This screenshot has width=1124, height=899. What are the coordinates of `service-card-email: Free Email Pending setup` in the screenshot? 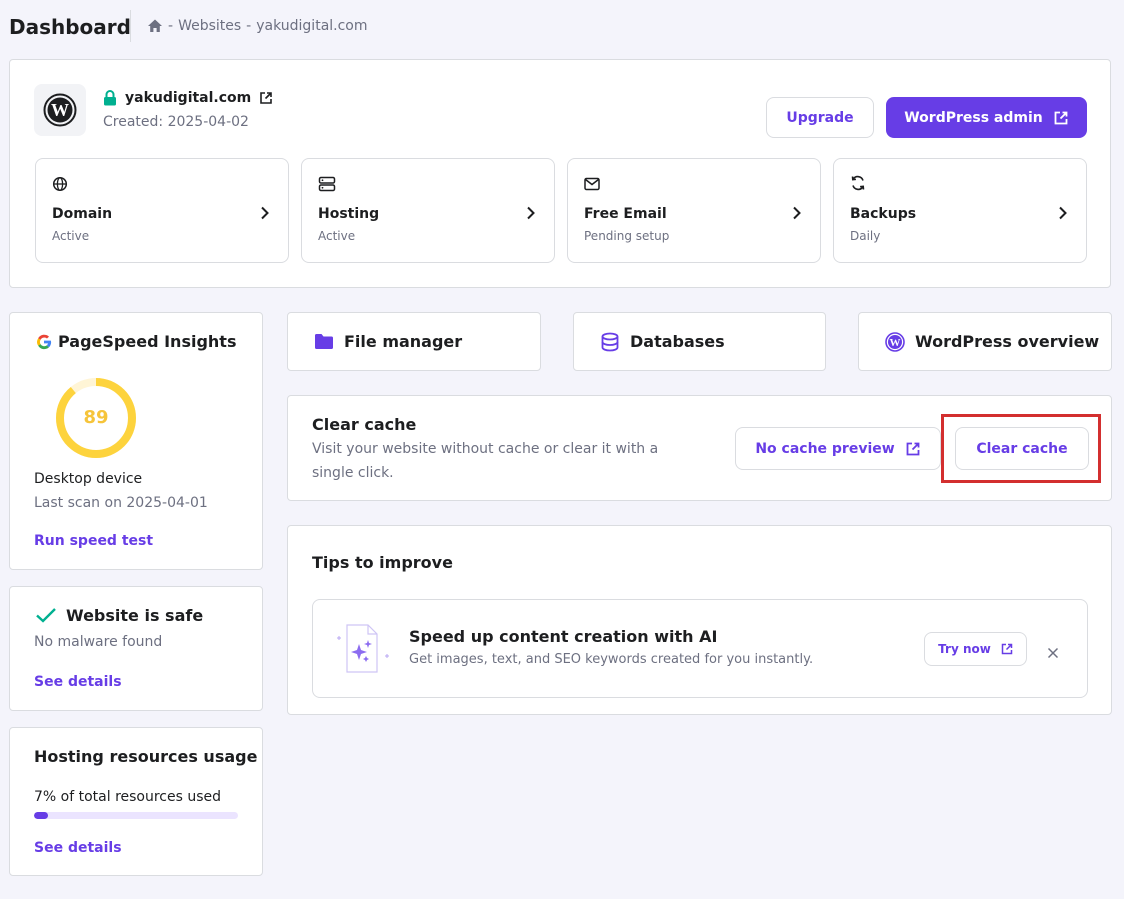 It's located at (694, 210).